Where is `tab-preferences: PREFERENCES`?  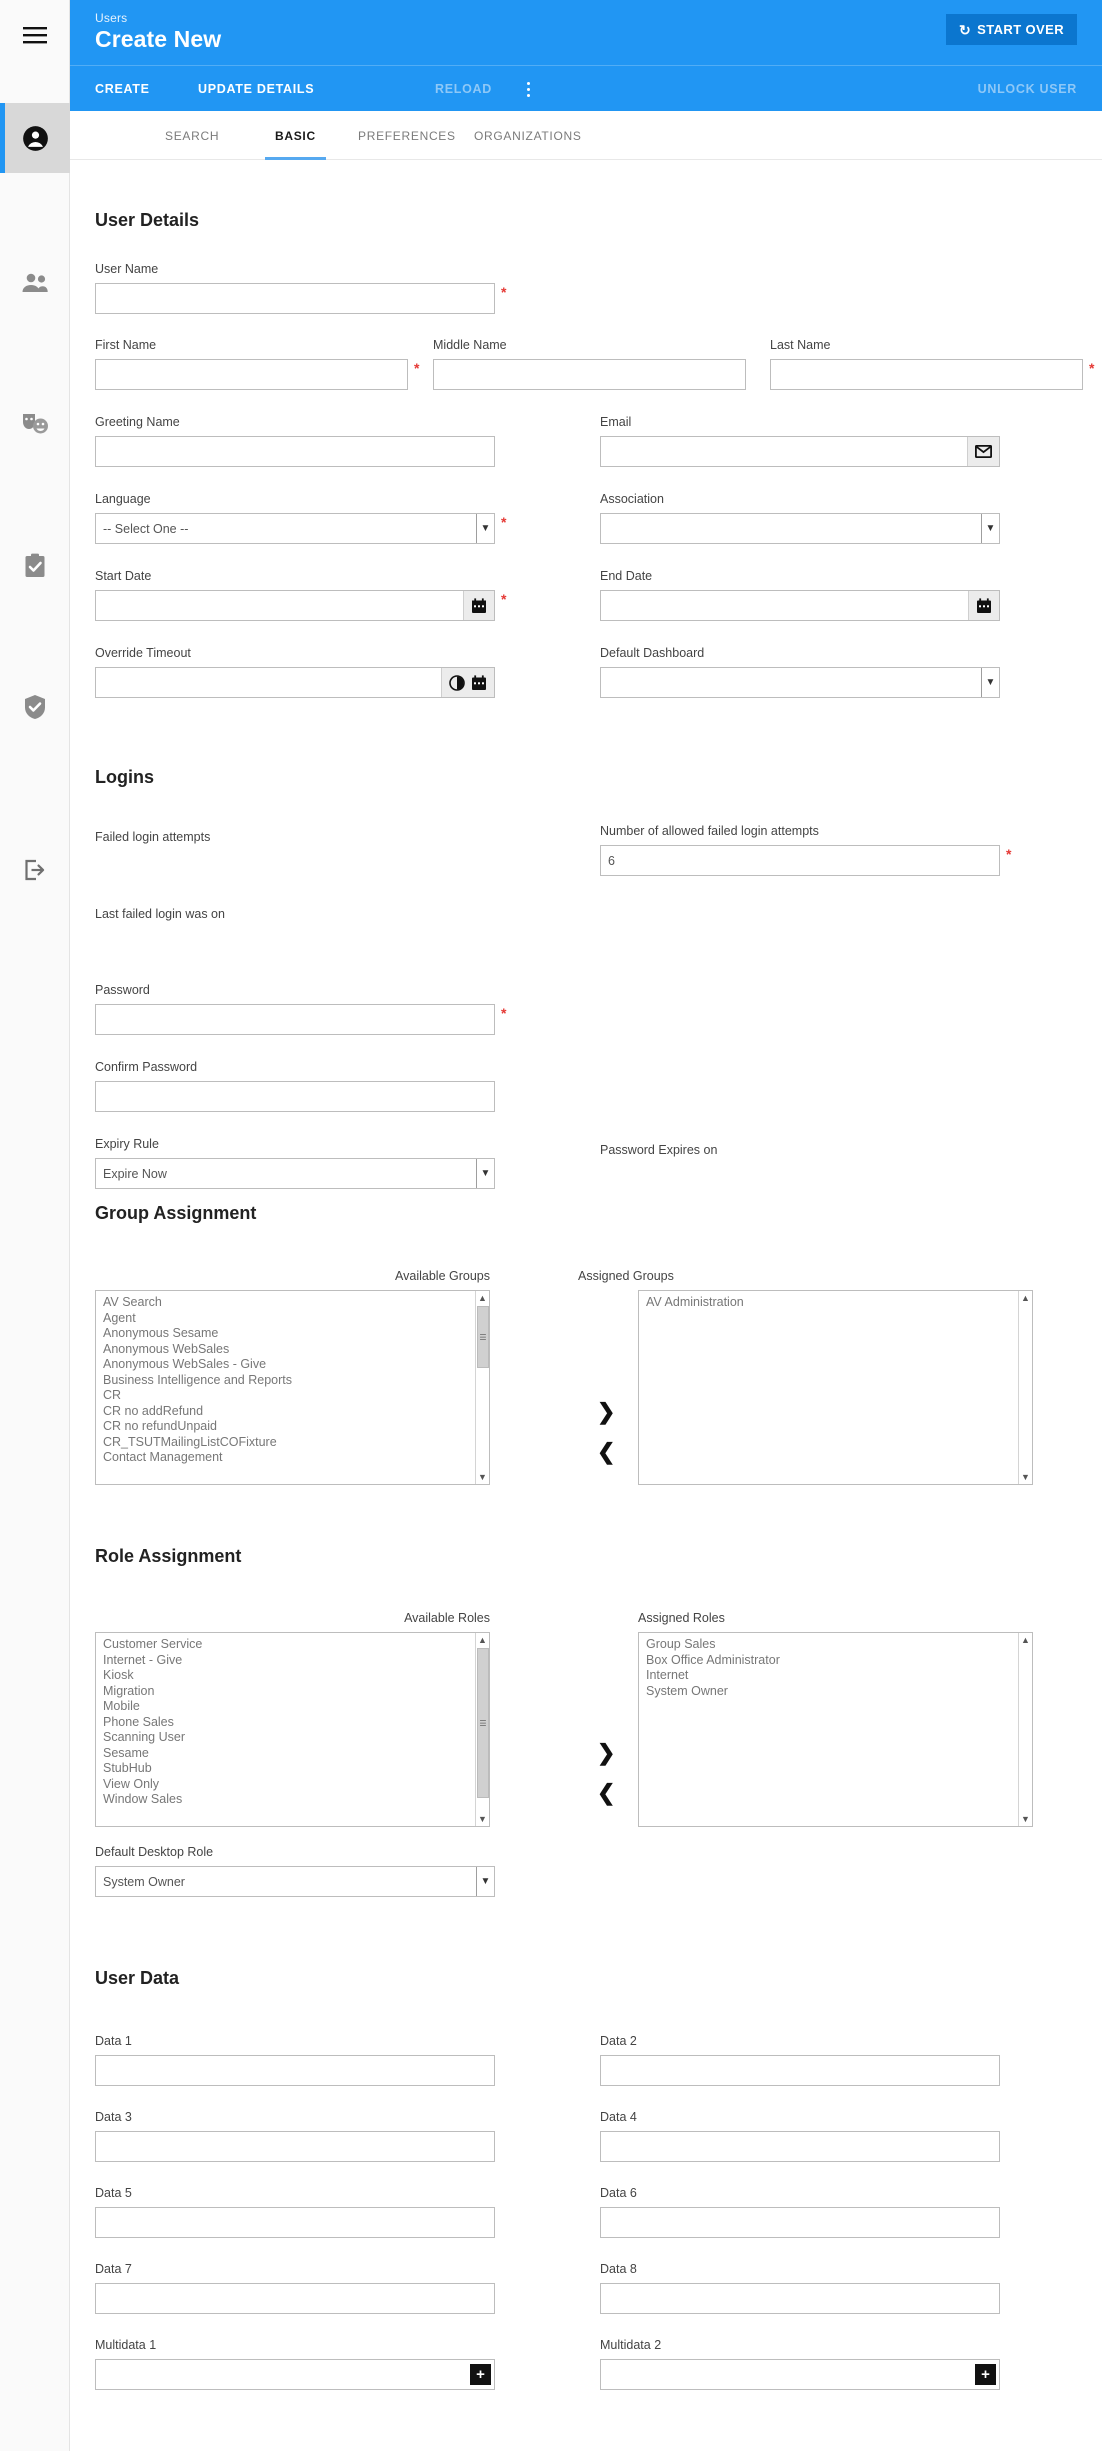 tab-preferences: PREFERENCES is located at coordinates (407, 135).